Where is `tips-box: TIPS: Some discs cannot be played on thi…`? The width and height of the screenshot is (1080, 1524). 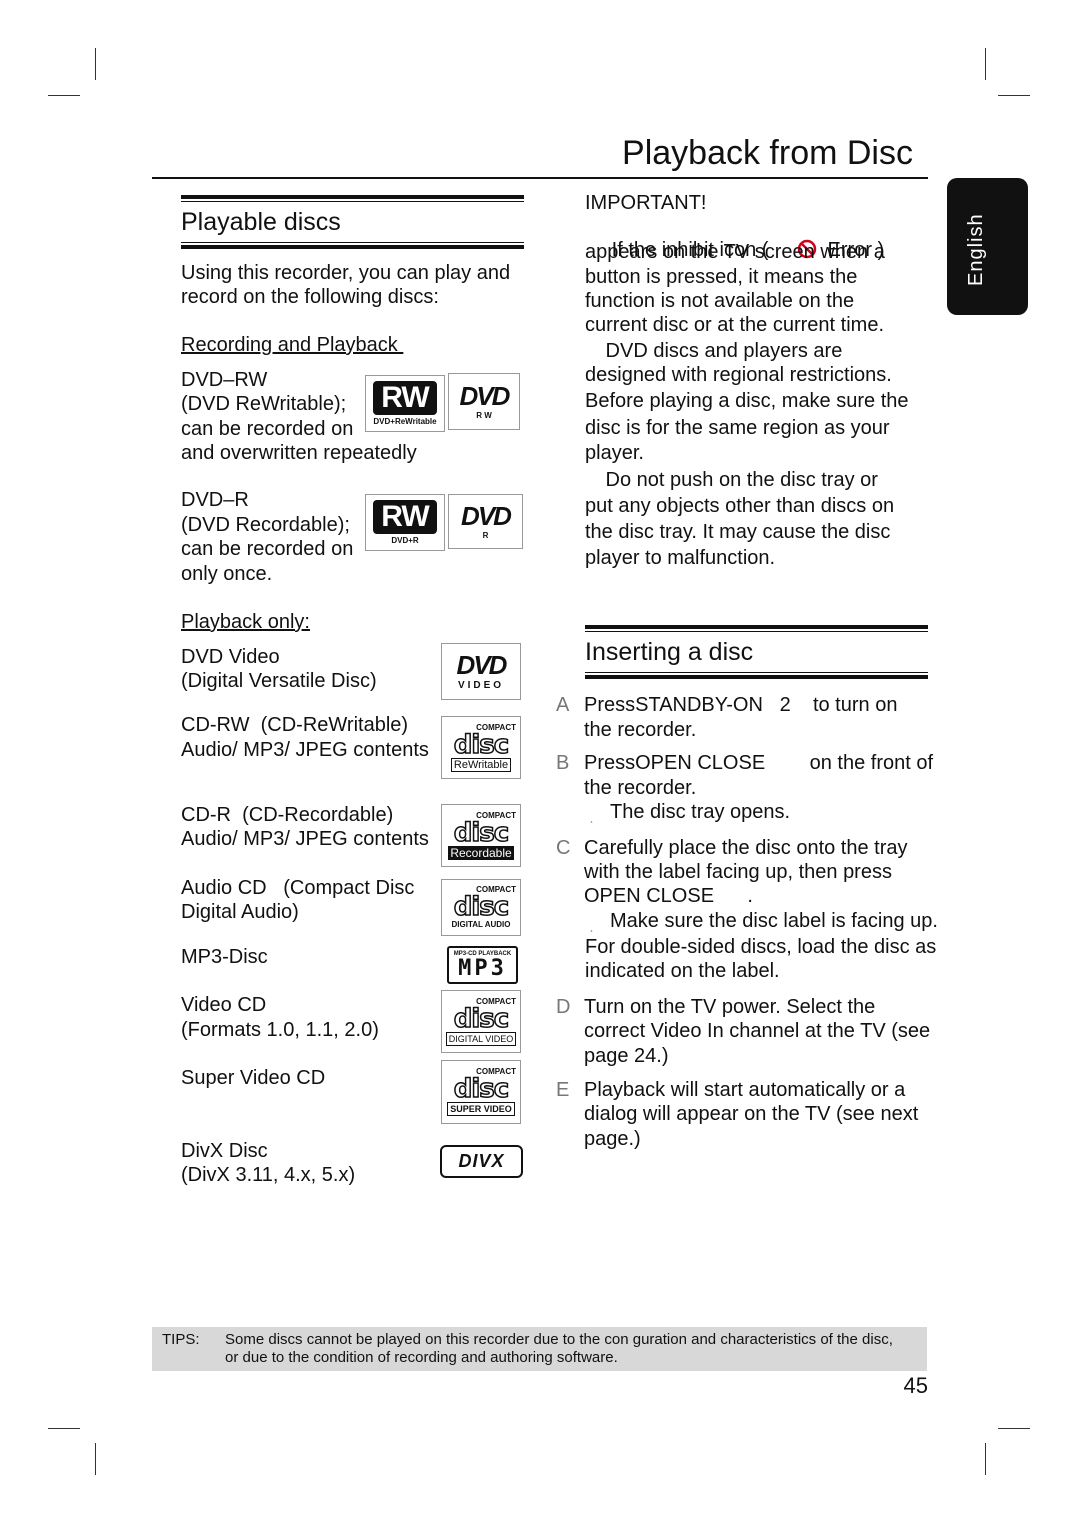 tips-box: TIPS: Some discs cannot be played on thi… is located at coordinates (539, 1349).